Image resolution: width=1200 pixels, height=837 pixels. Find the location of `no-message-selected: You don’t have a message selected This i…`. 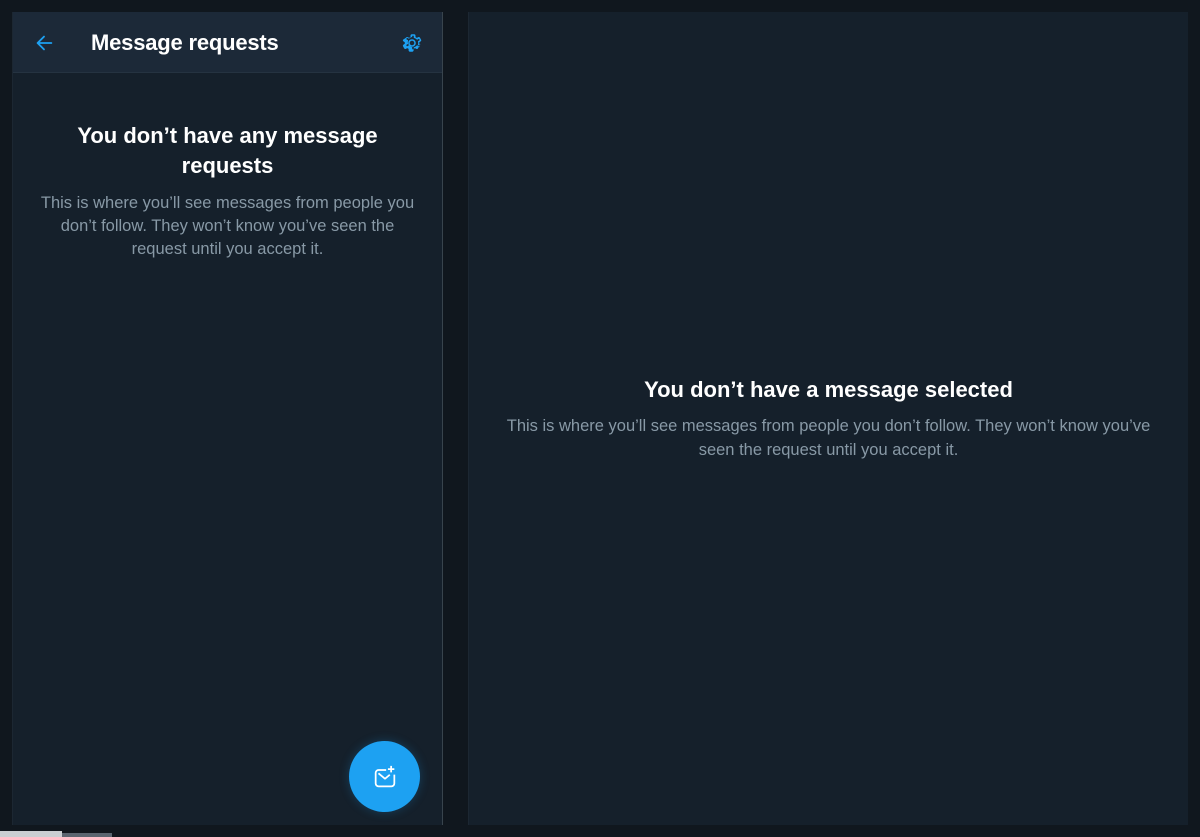

no-message-selected: You don’t have a message selected This i… is located at coordinates (828, 418).